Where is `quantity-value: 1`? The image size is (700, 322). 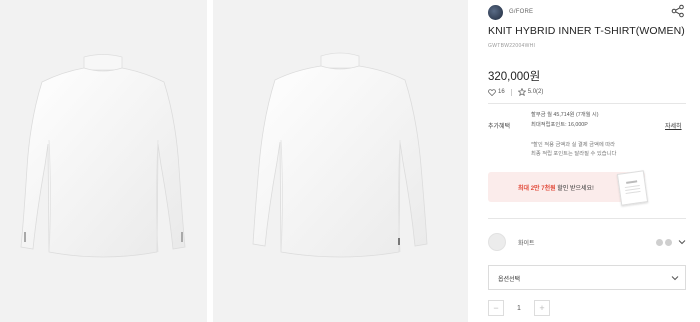
quantity-value: 1 is located at coordinates (519, 308).